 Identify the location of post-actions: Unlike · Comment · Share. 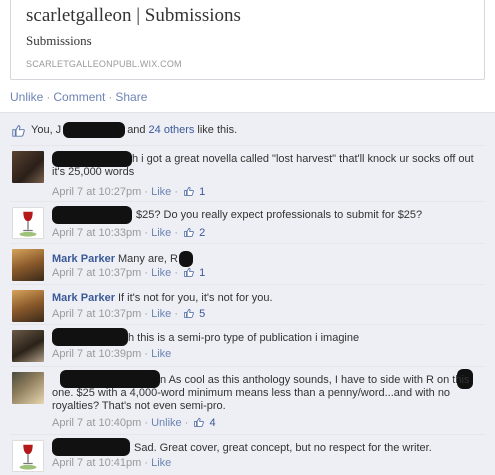
(78, 97).